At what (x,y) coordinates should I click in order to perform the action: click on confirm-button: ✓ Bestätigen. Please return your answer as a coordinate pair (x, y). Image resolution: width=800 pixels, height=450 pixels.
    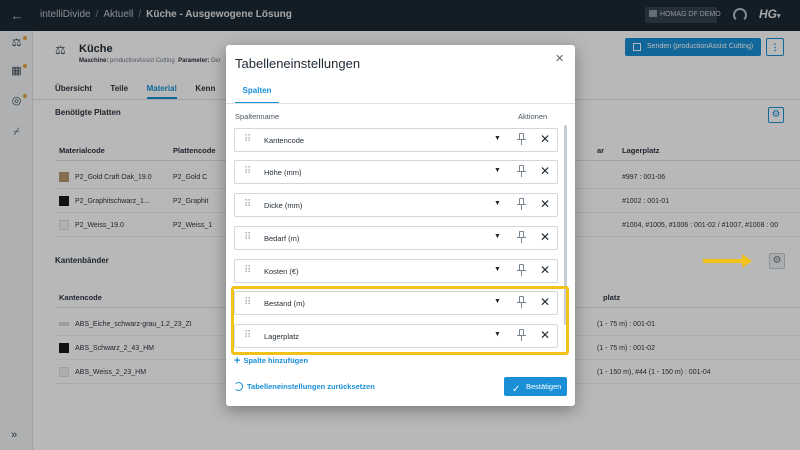
    Looking at the image, I should click on (535, 386).